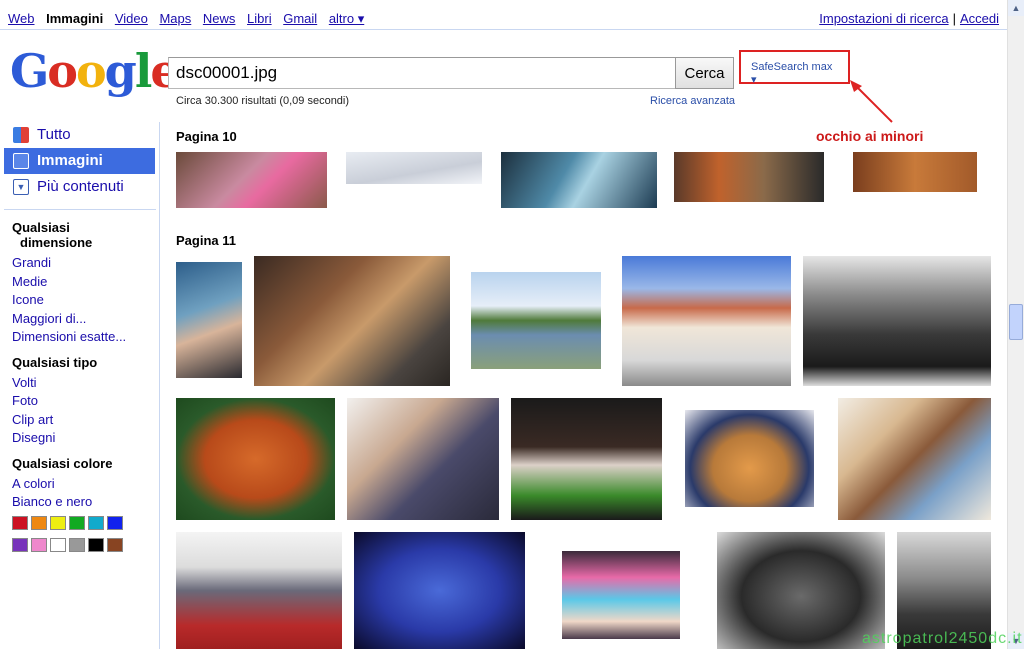 The width and height of the screenshot is (1024, 649). Describe the element at coordinates (131, 18) in the screenshot. I see `nav-video: Video` at that location.